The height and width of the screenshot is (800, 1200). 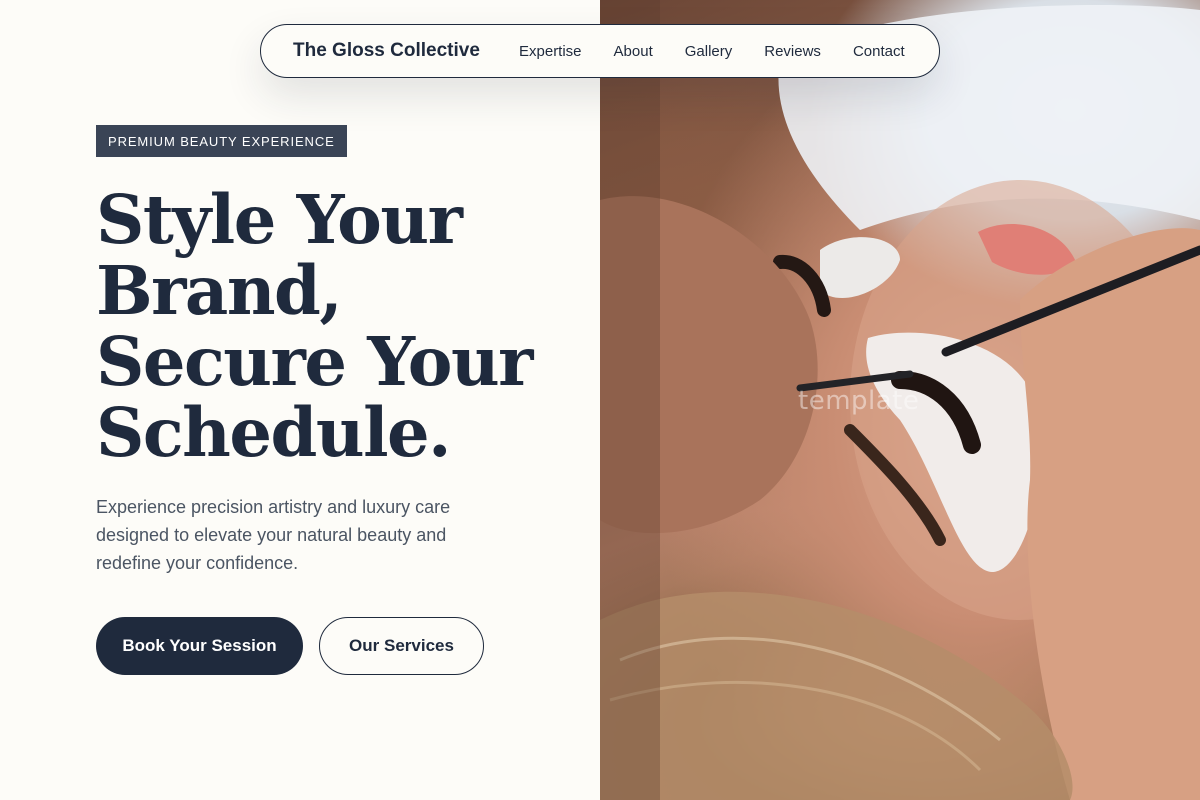 I want to click on nav-link-reviews: Reviews, so click(x=792, y=51).